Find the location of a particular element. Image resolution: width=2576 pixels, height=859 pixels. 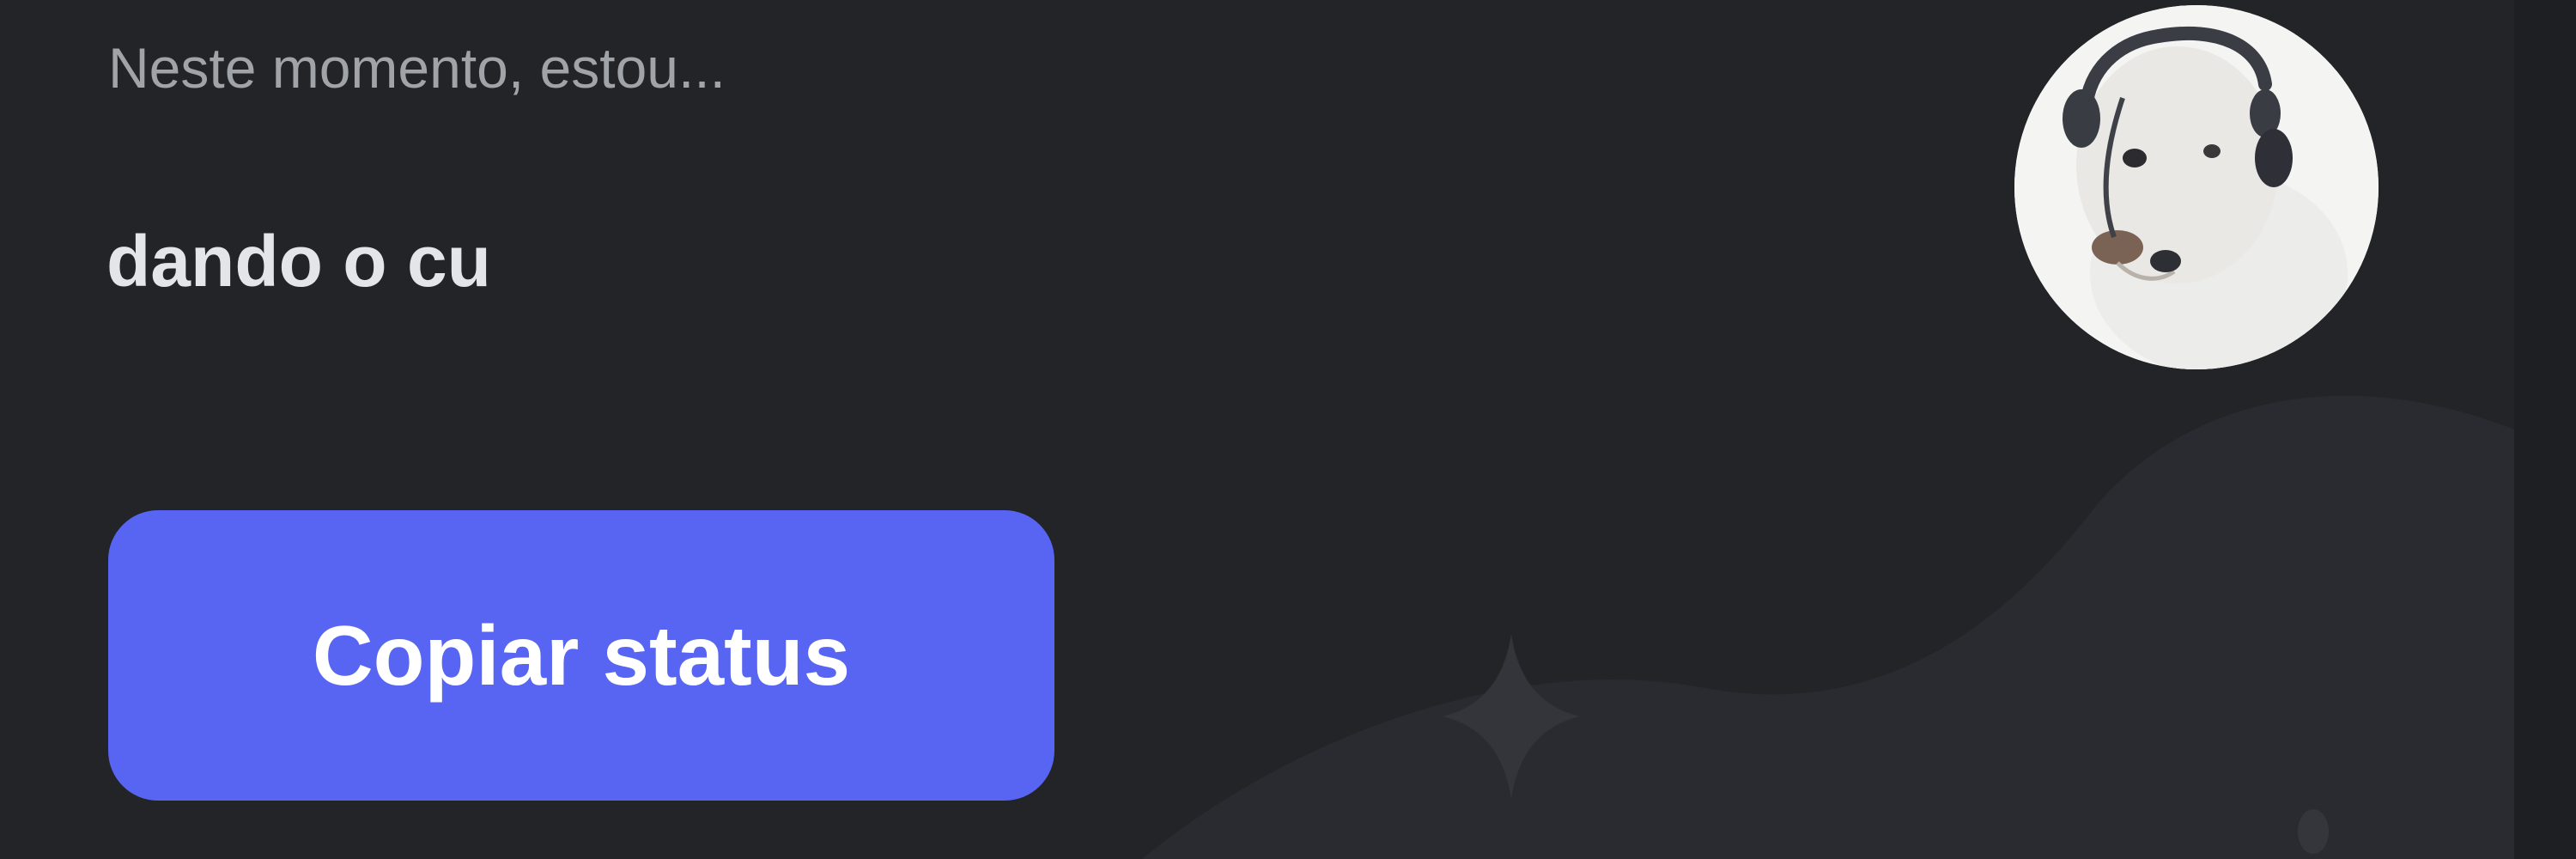

avatar is located at coordinates (2196, 187).